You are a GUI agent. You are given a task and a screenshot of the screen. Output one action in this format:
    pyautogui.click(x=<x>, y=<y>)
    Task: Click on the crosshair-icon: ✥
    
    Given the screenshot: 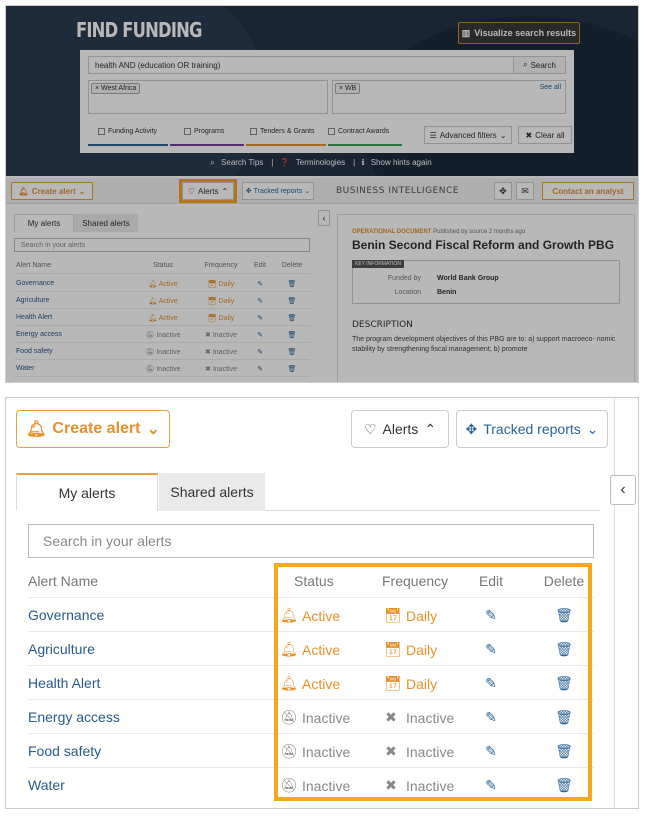 What is the action you would take?
    pyautogui.click(x=471, y=428)
    